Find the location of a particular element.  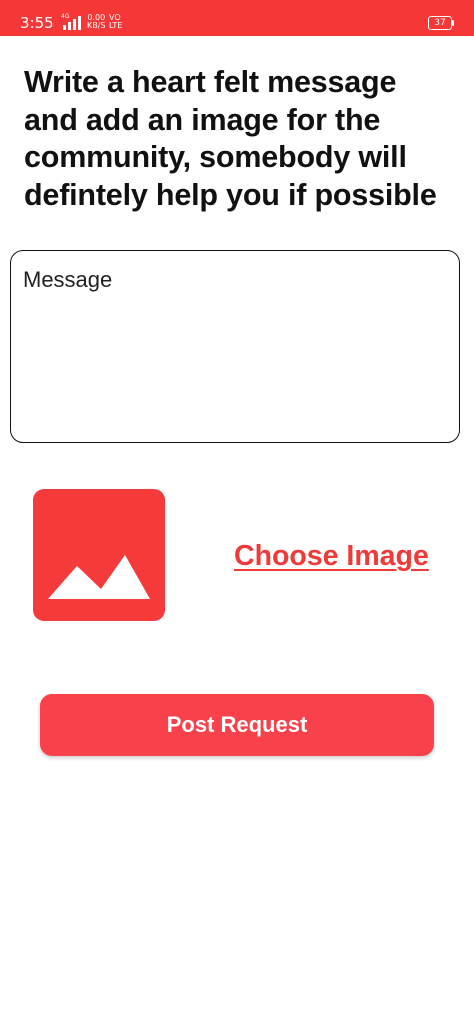

network-speed-unit: KB/S is located at coordinates (96, 25).